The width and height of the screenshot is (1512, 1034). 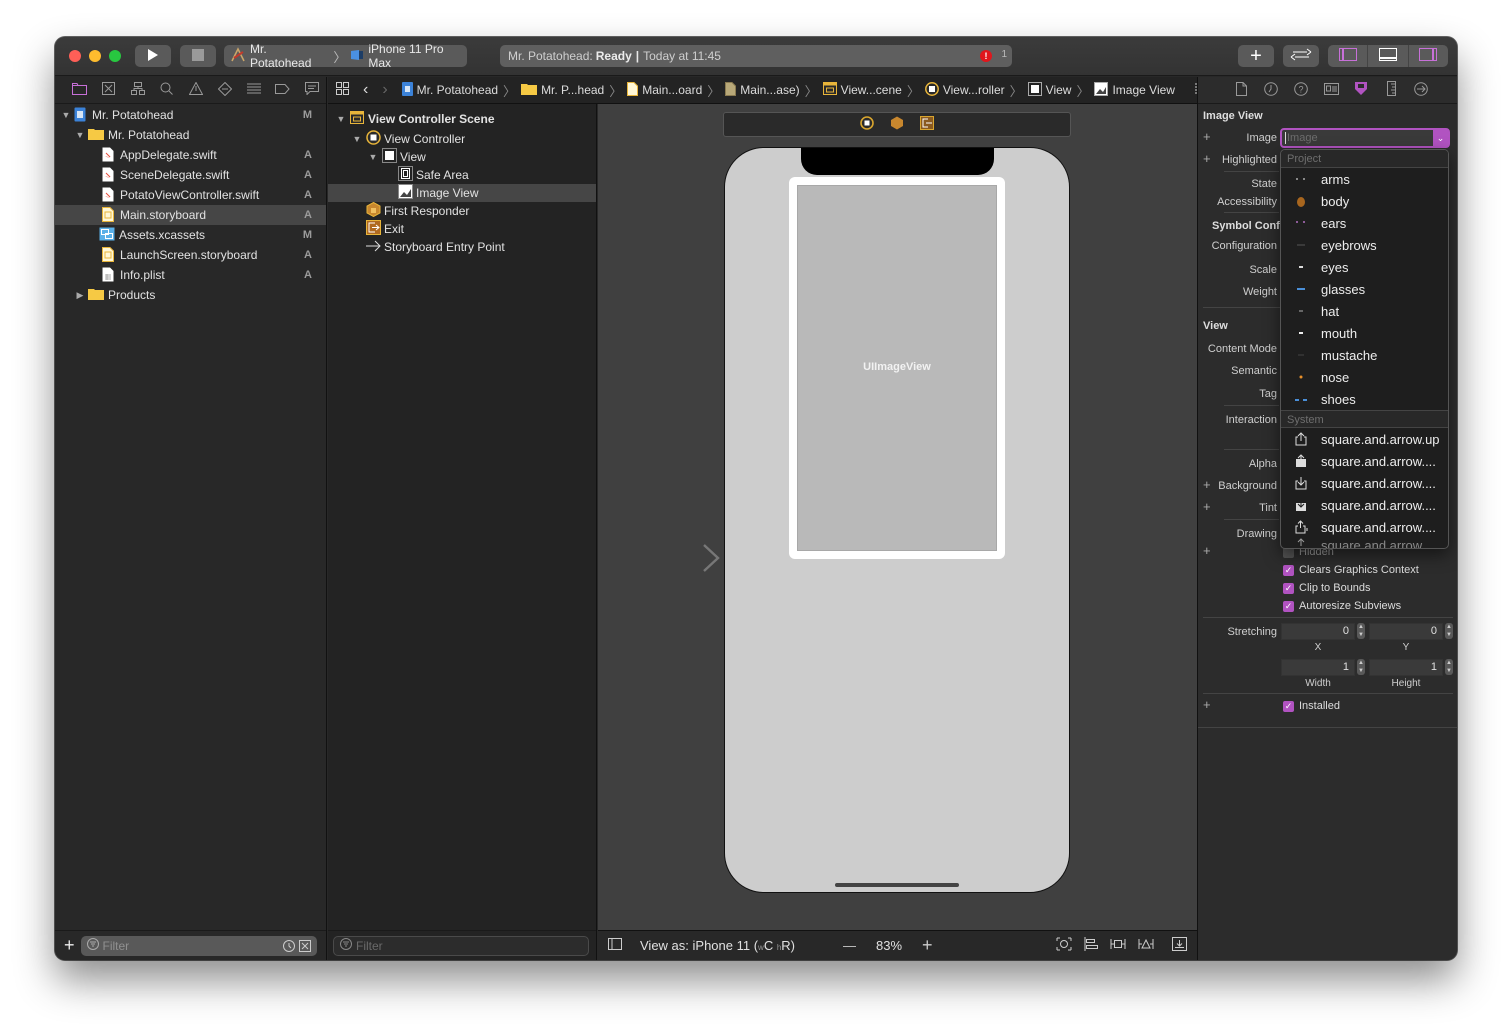 I want to click on autoresize-subviews-checkbox: ✓ Autoresize Subviews, so click(x=1342, y=606).